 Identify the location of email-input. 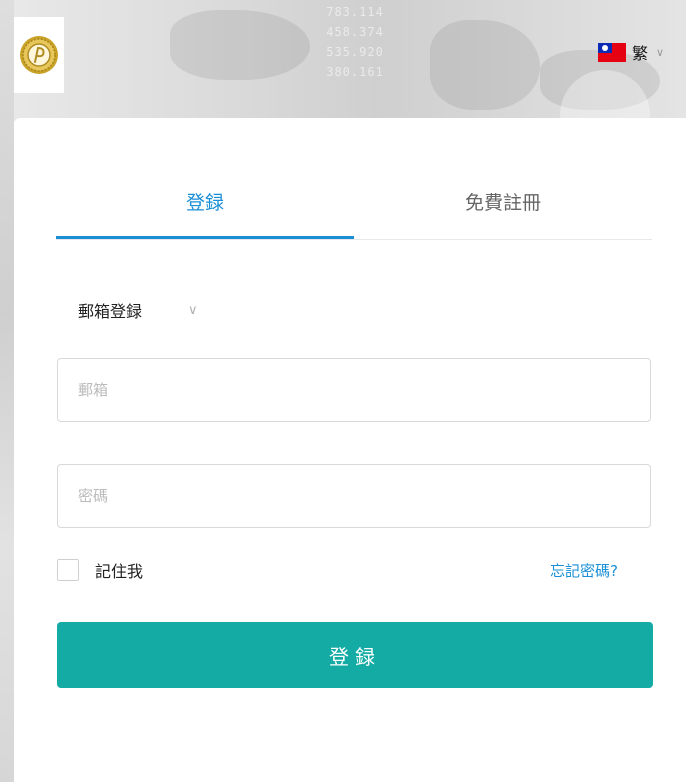
(354, 390).